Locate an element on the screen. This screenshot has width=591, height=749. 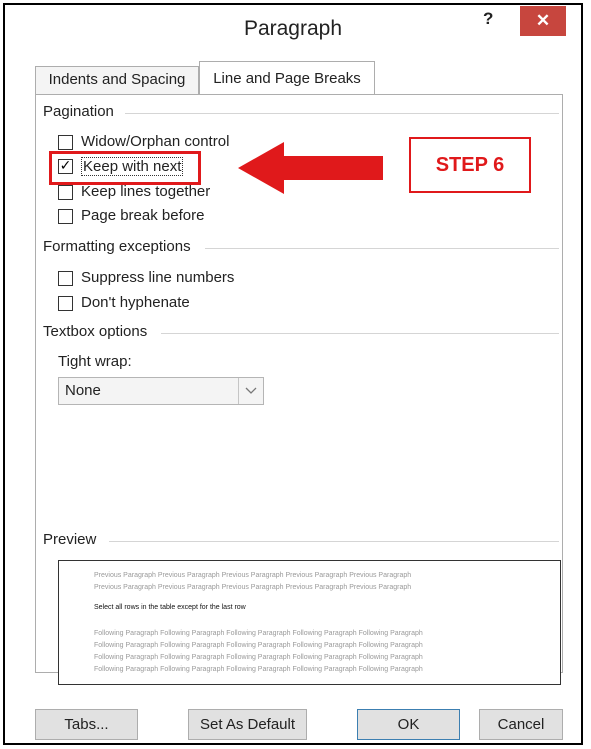
suppress-line-numbers-label: Suppress line numbers is located at coordinates (157, 277).